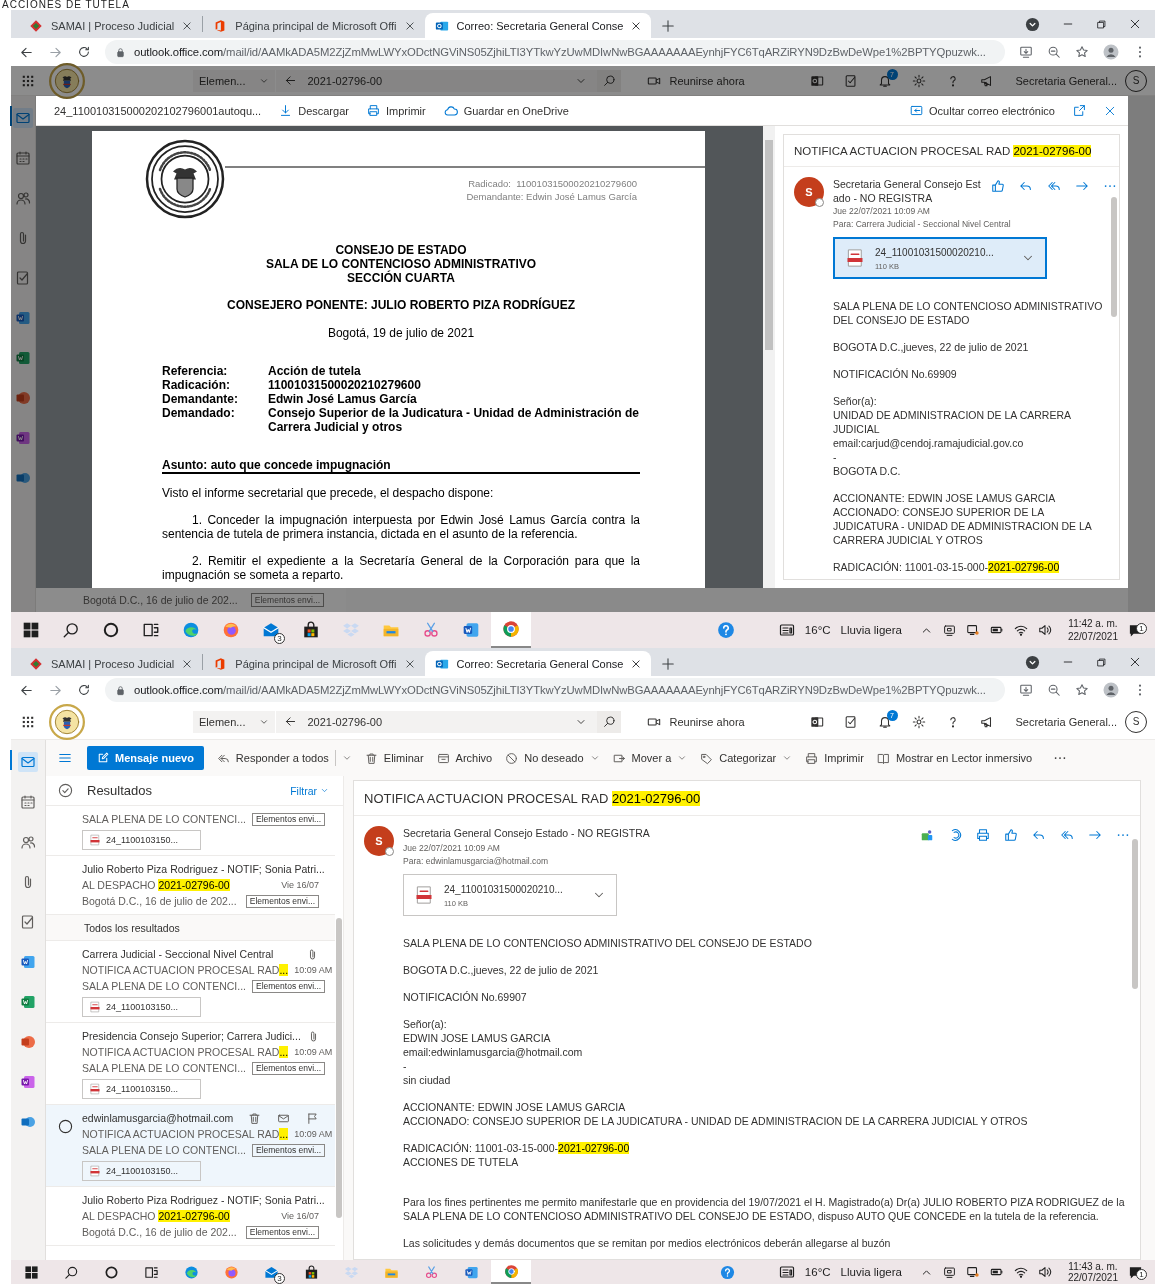 The height and width of the screenshot is (1284, 1158). Describe the element at coordinates (746, 758) in the screenshot. I see `toolbar-button: Categorizar` at that location.